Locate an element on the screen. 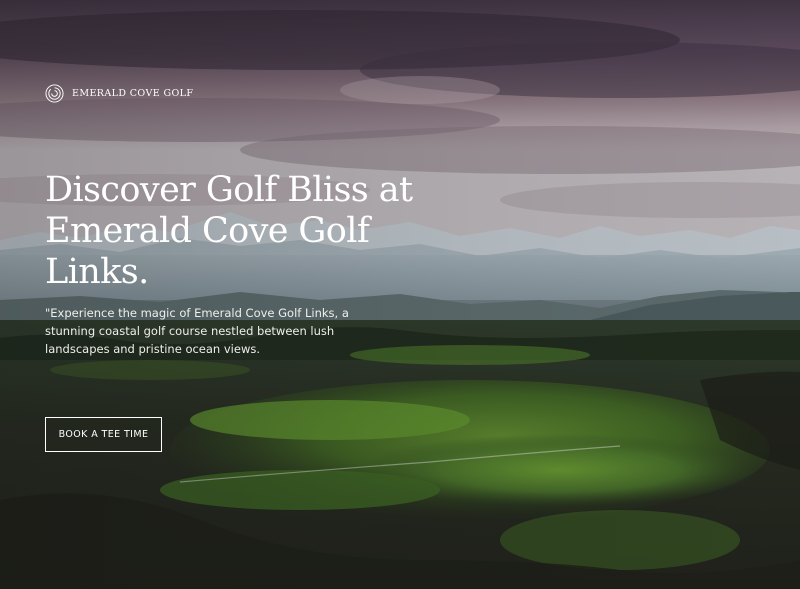  spiral-logo-icon is located at coordinates (54, 93).